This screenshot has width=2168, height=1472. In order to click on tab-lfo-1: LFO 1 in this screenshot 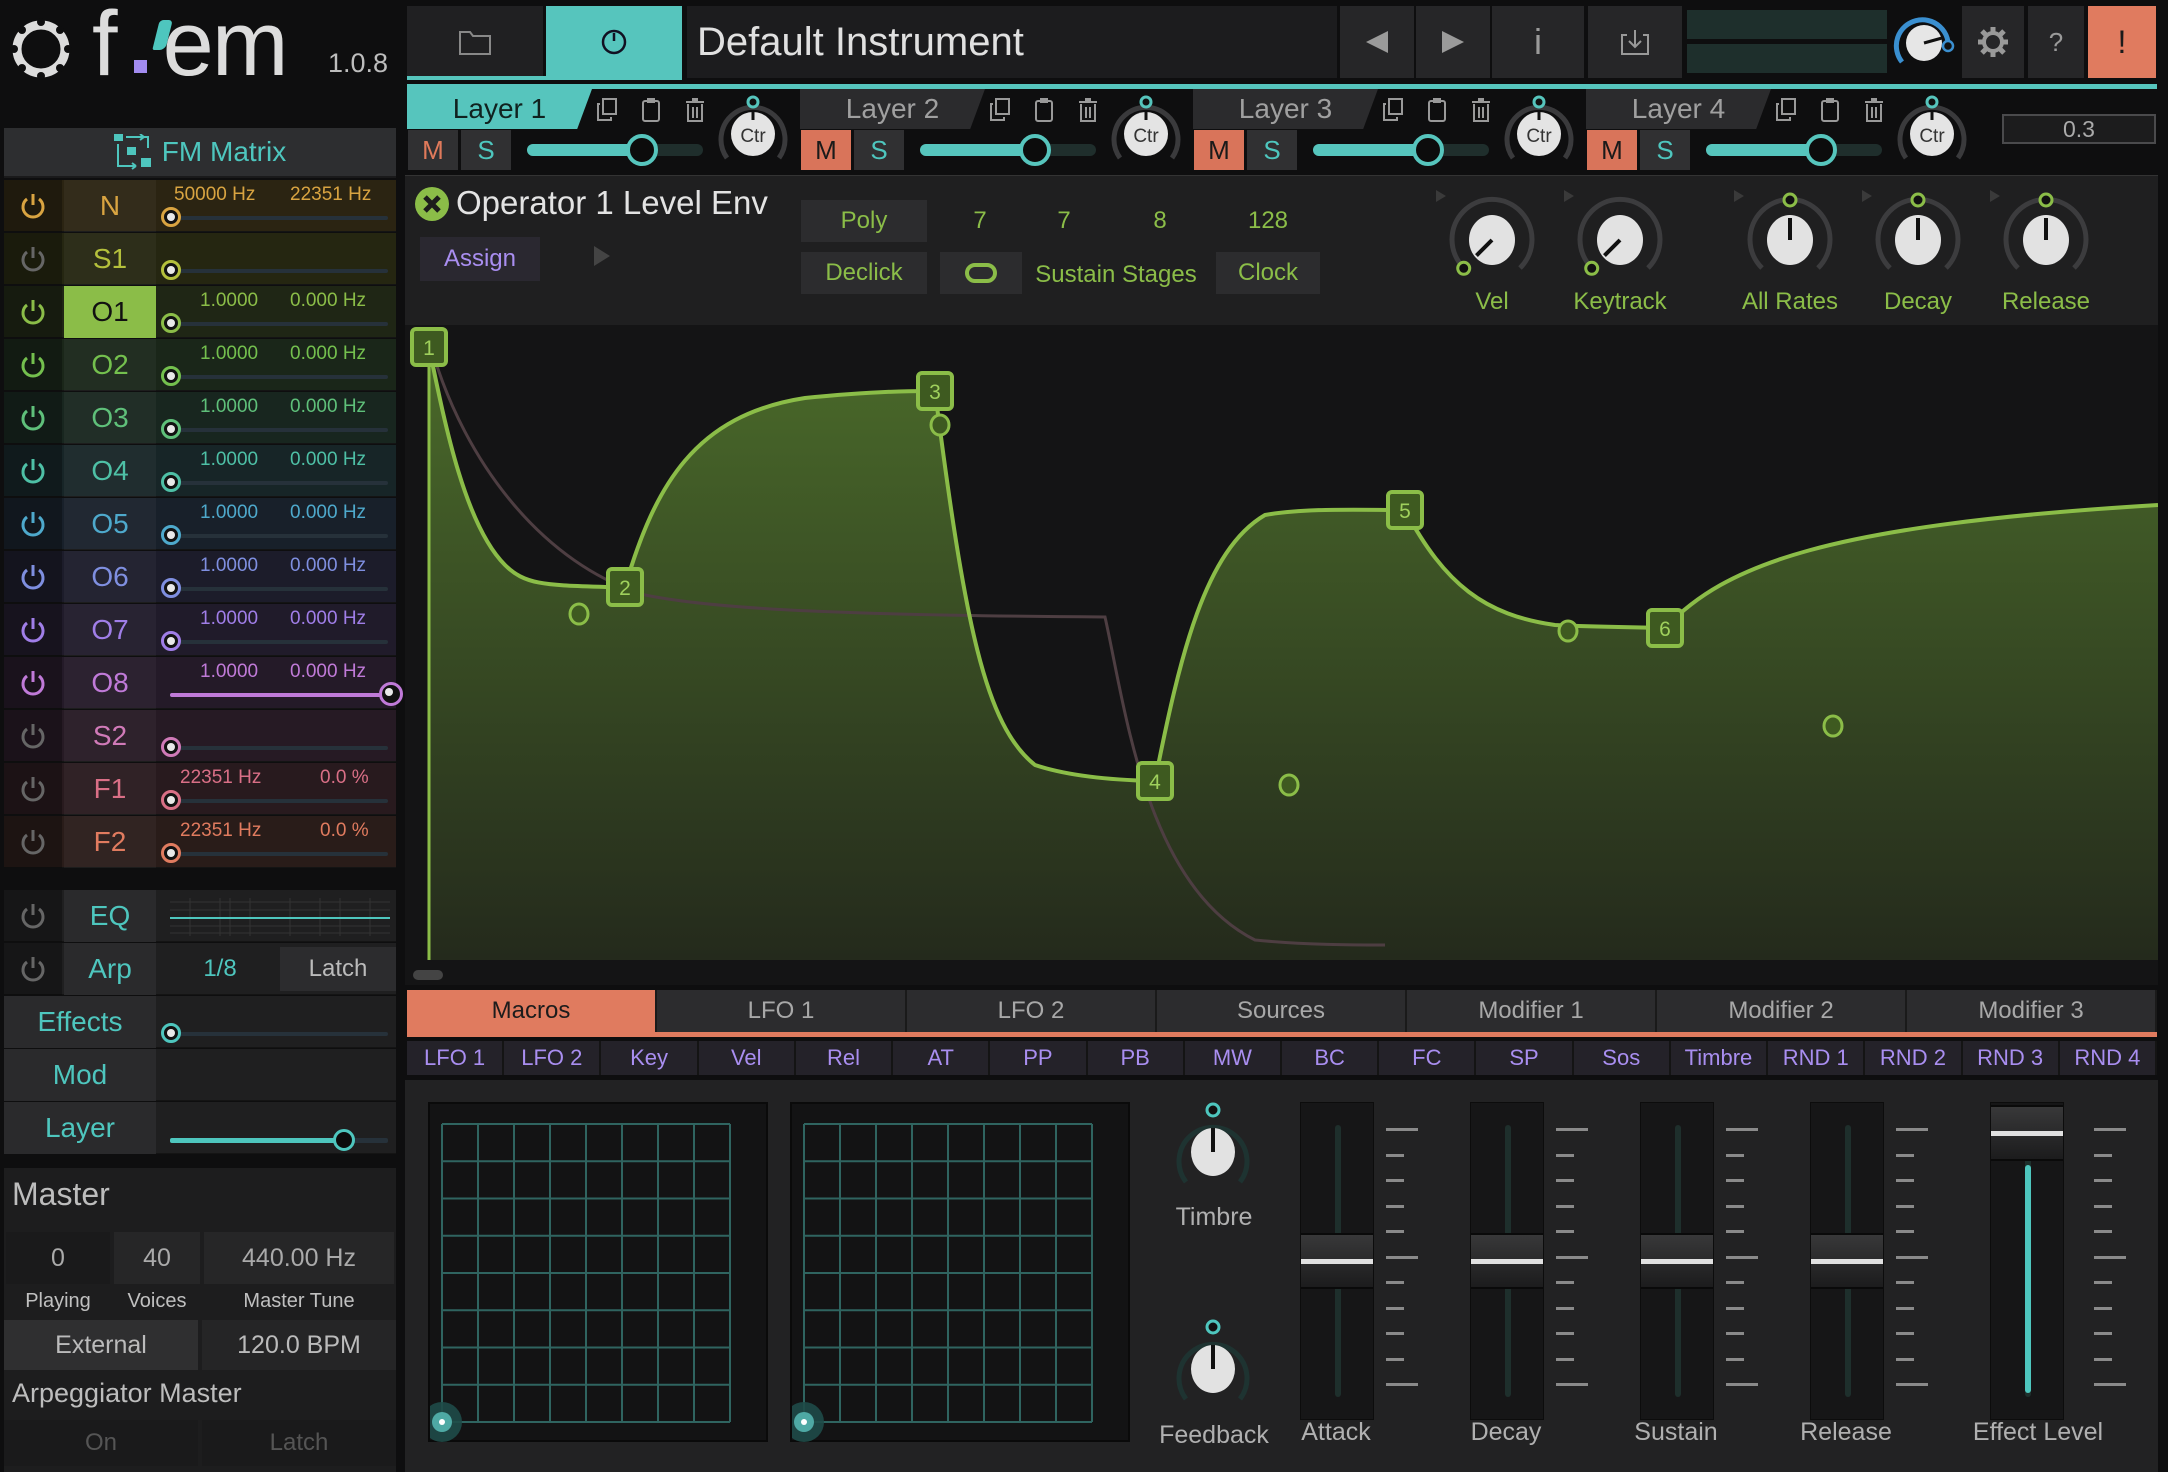, I will do `click(782, 1011)`.